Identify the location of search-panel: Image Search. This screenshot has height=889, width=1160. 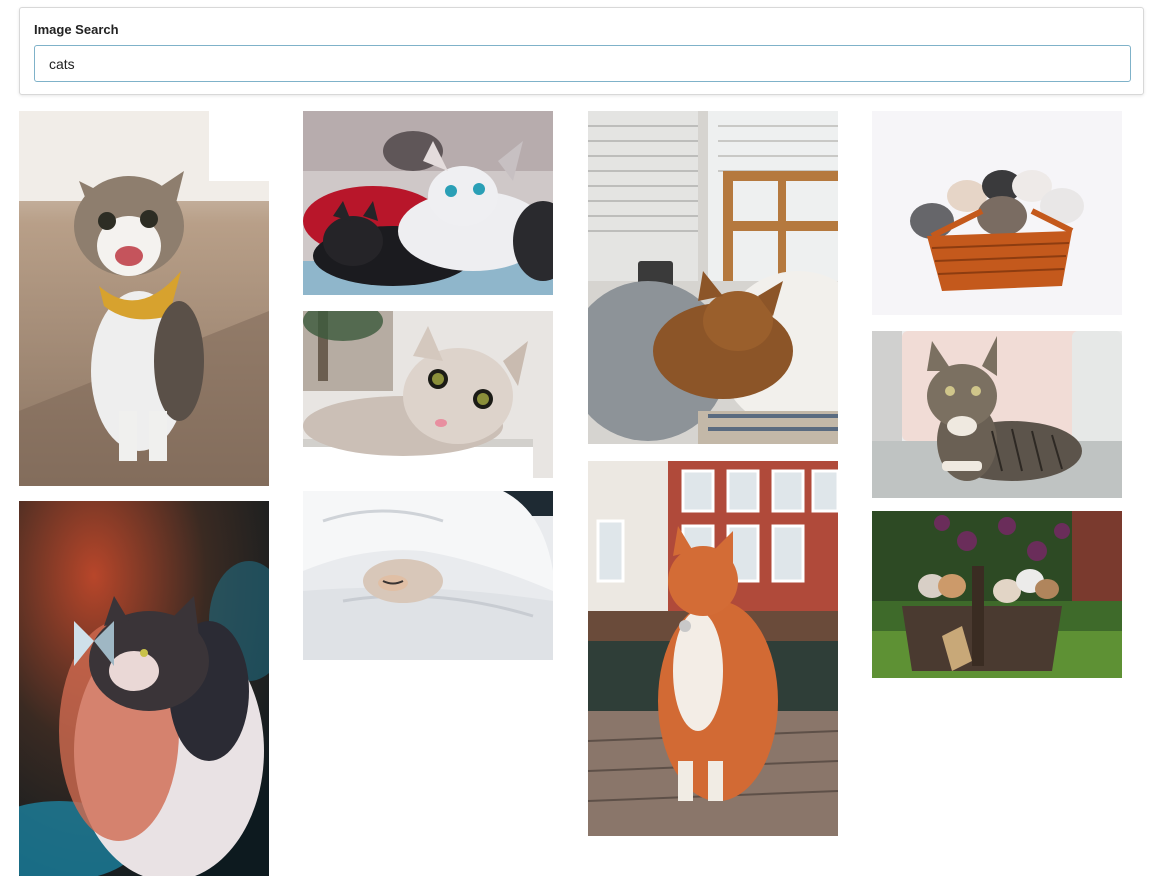
(581, 51).